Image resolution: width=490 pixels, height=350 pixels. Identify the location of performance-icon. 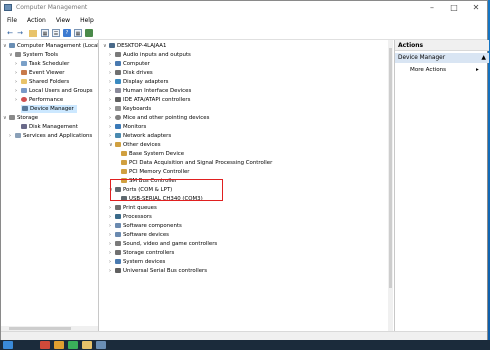
(24, 99).